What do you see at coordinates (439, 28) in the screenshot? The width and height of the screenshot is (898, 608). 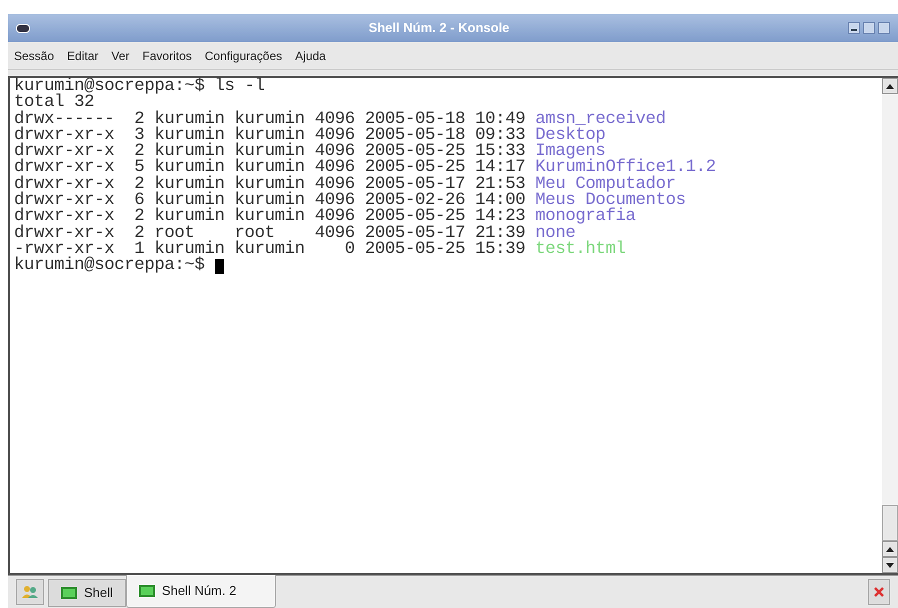 I see `window-title: Shell Núm. 2 - Konsole` at bounding box center [439, 28].